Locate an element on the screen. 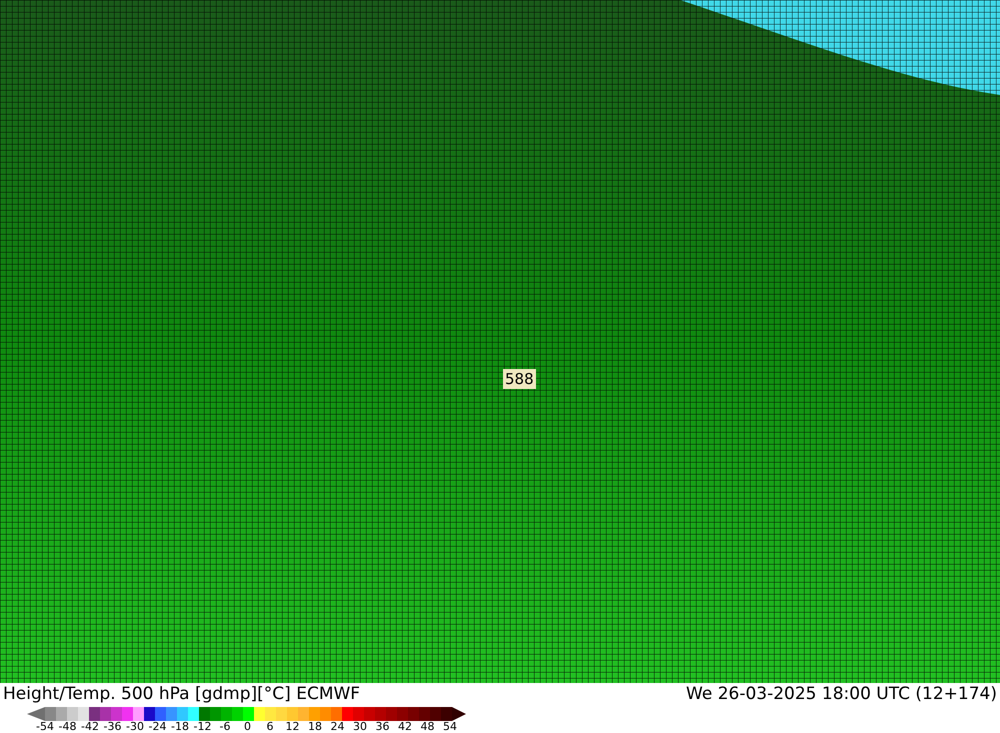  contour-label: 588 is located at coordinates (519, 379).